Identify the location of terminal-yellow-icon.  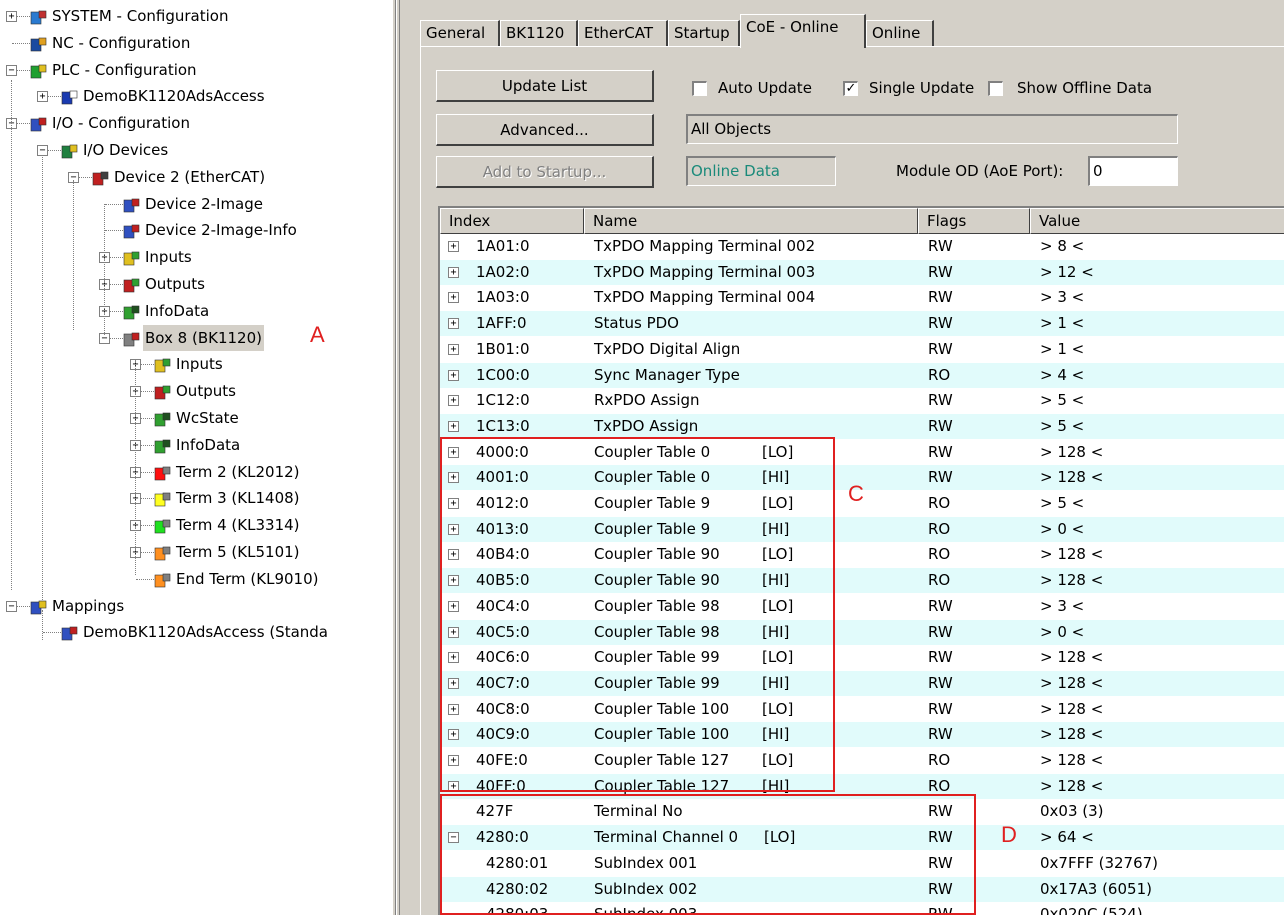
(162, 498).